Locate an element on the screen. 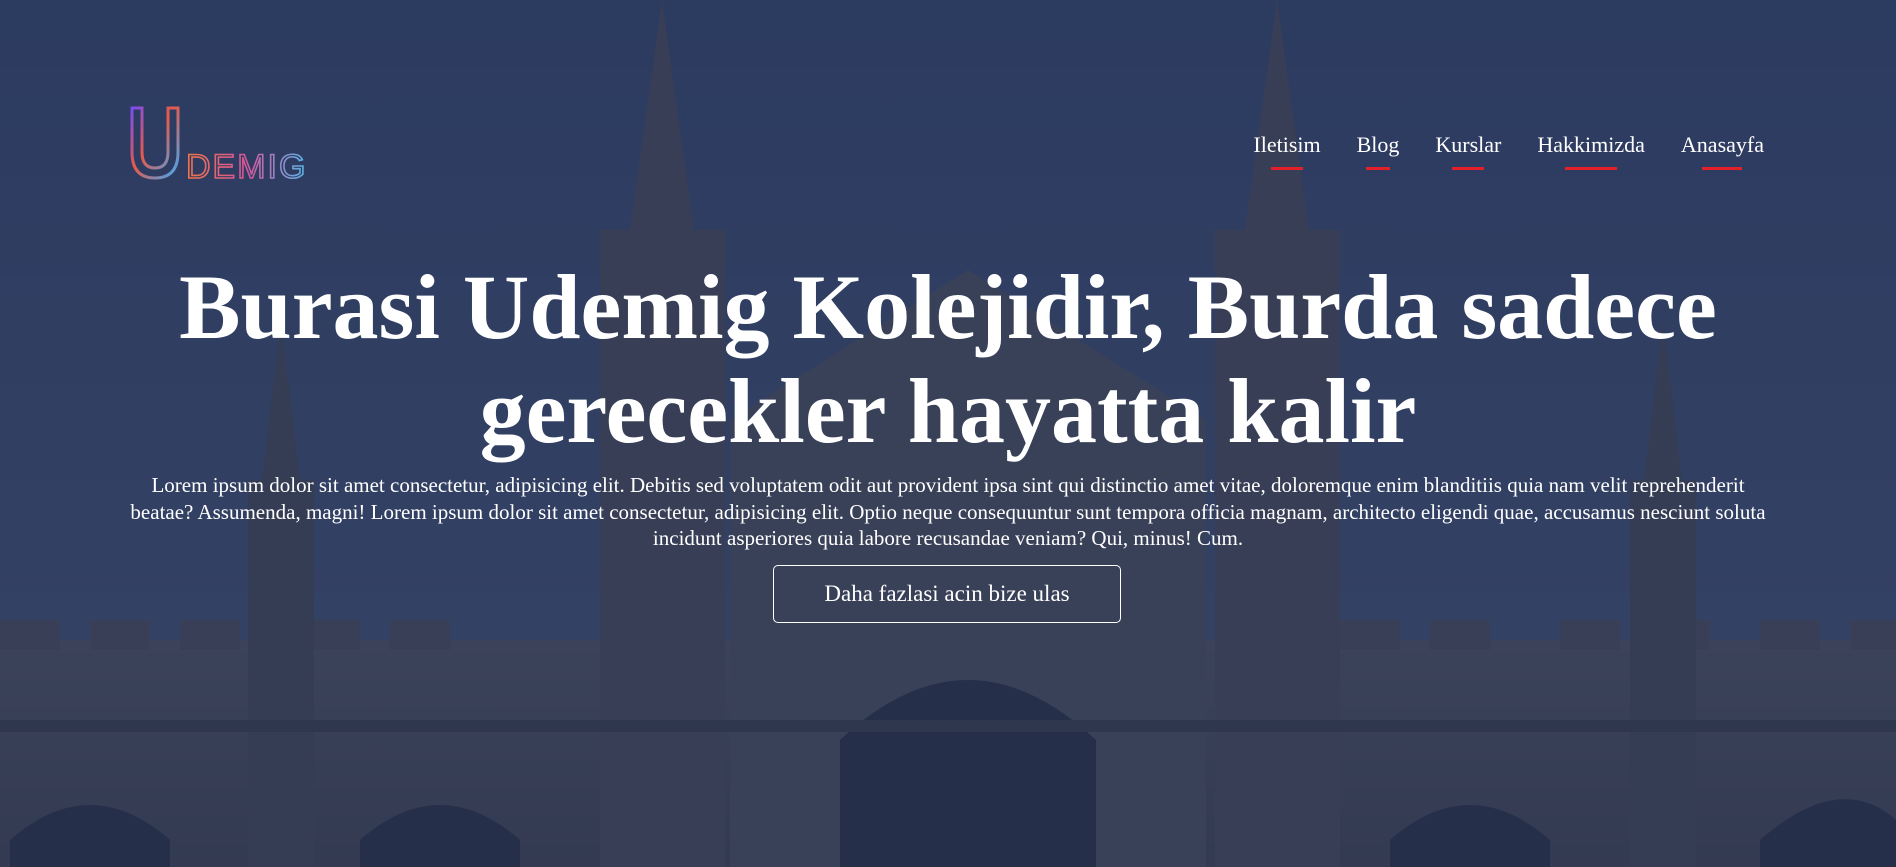 This screenshot has height=867, width=1896. nav-link-hakkimizda: Hakkimizda is located at coordinates (1591, 151).